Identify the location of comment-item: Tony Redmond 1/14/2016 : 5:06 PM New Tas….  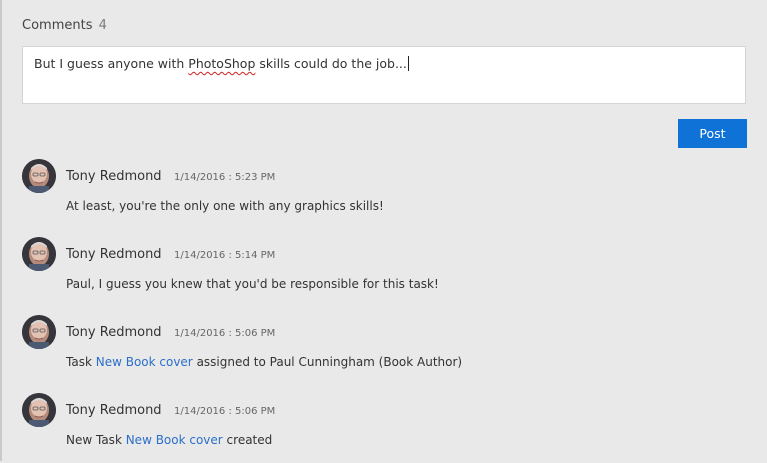
(382, 428).